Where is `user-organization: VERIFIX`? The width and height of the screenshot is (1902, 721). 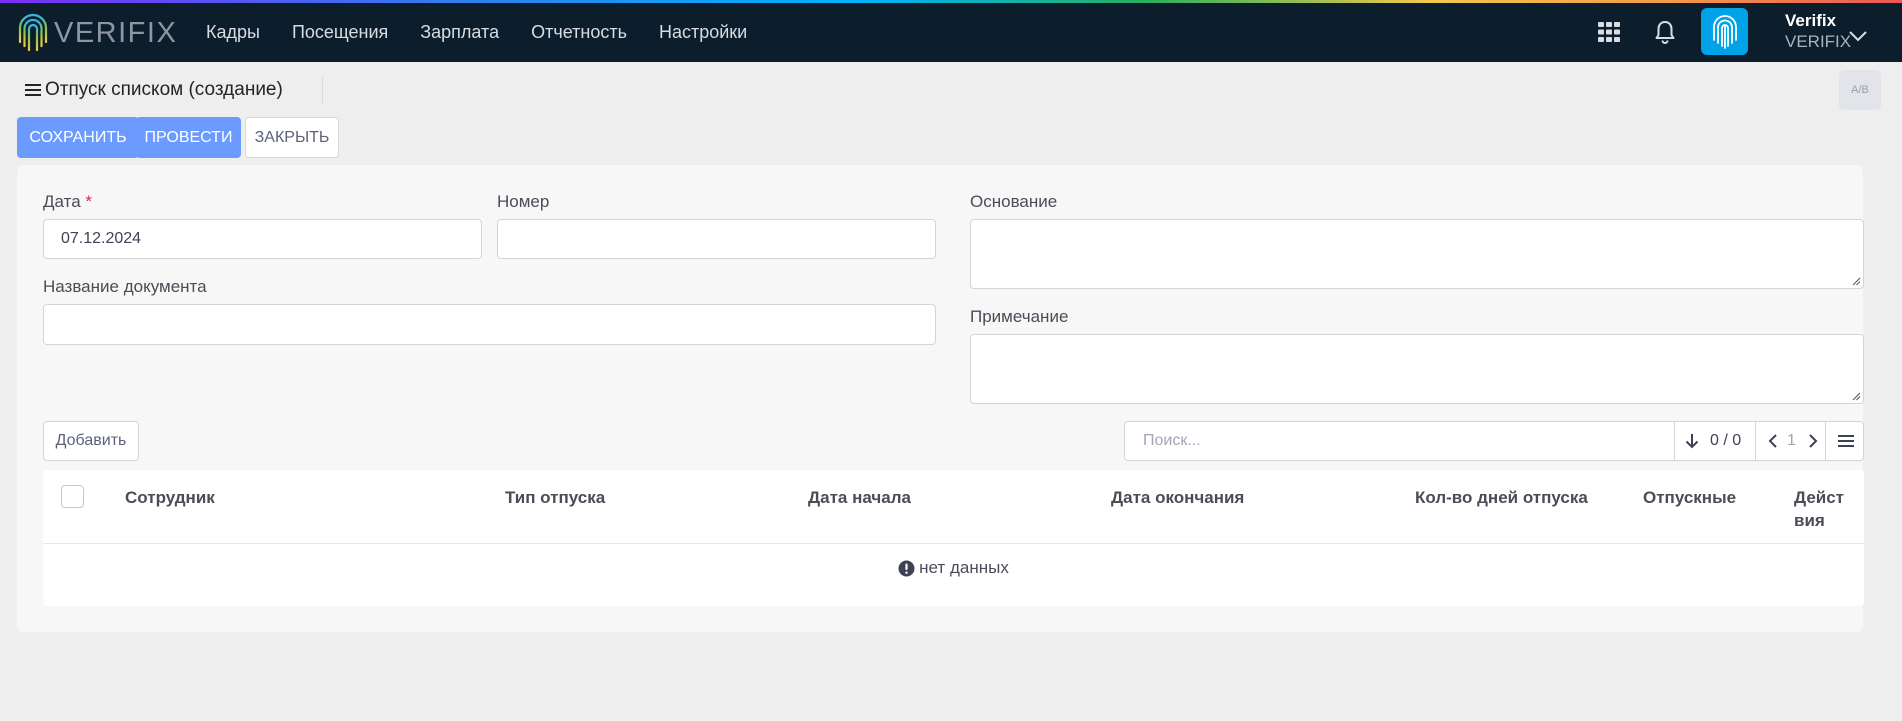
user-organization: VERIFIX is located at coordinates (1818, 41).